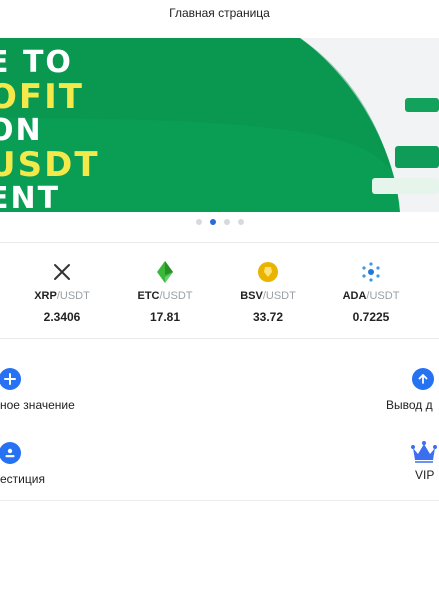 Image resolution: width=439 pixels, height=600 pixels. I want to click on page-header: Главная страница, so click(219, 13).